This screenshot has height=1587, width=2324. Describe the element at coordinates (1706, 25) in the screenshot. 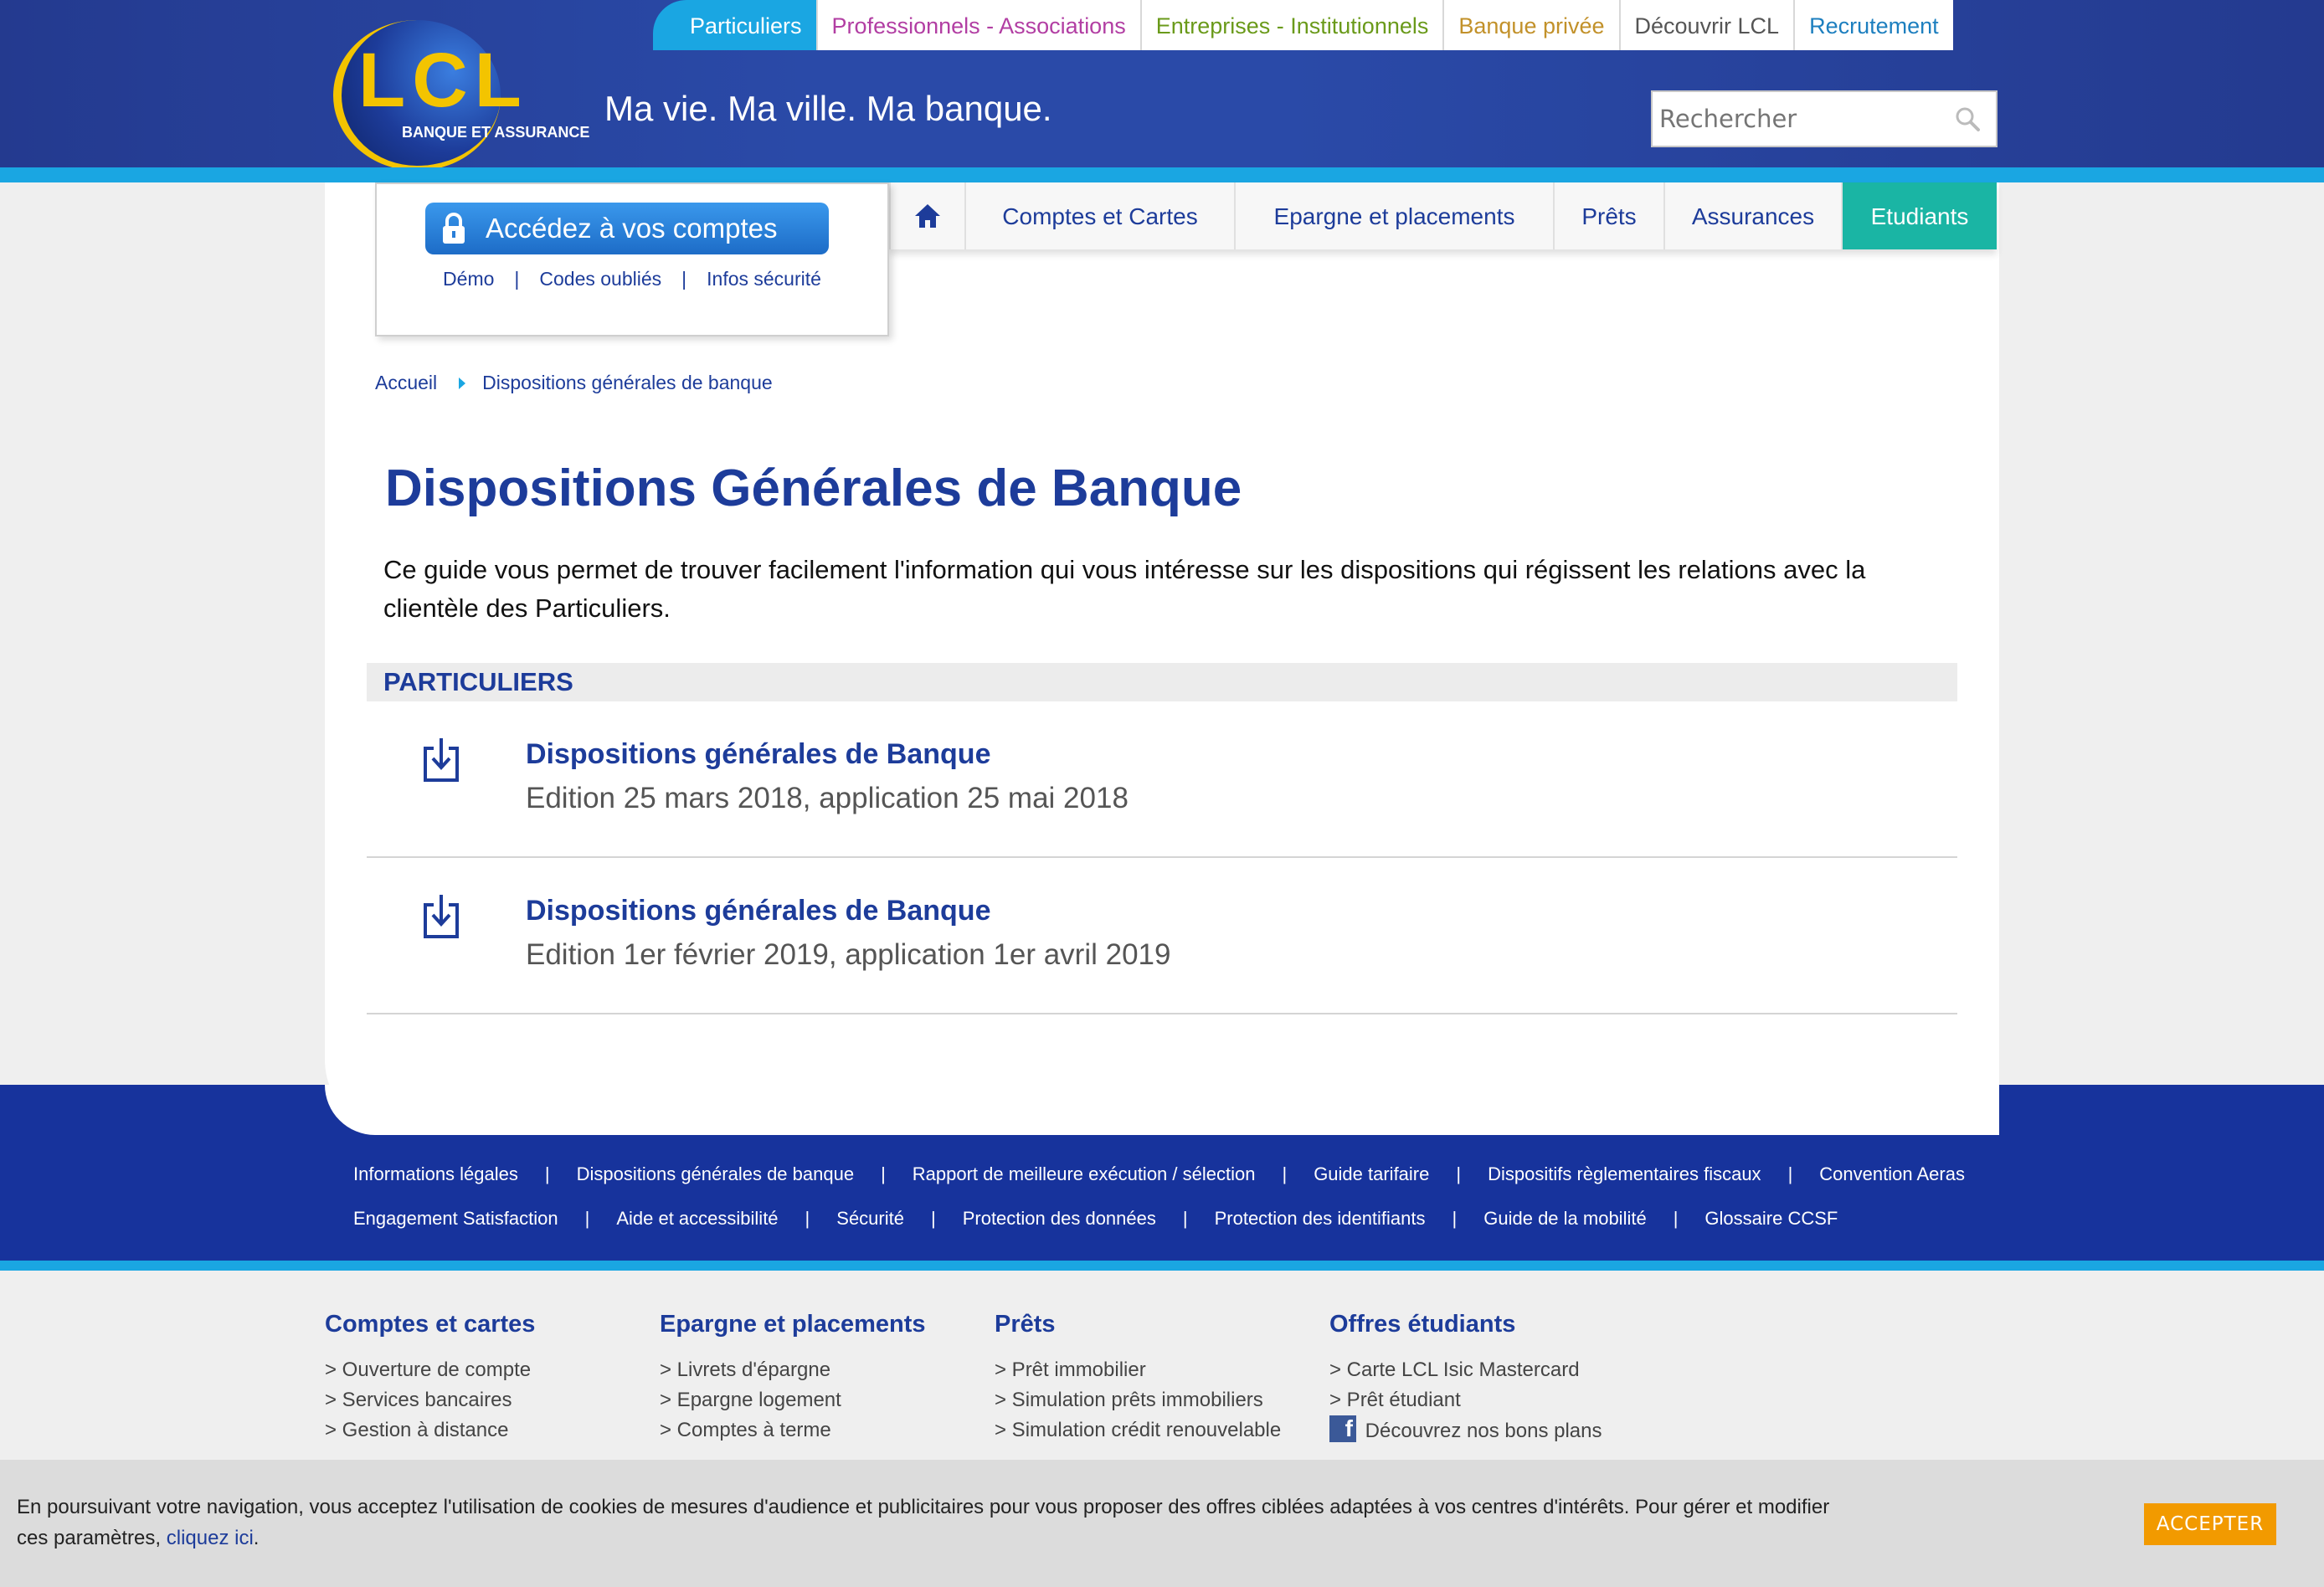

I see `topnav-decouvrir-lcl: Découvrir LCL` at that location.